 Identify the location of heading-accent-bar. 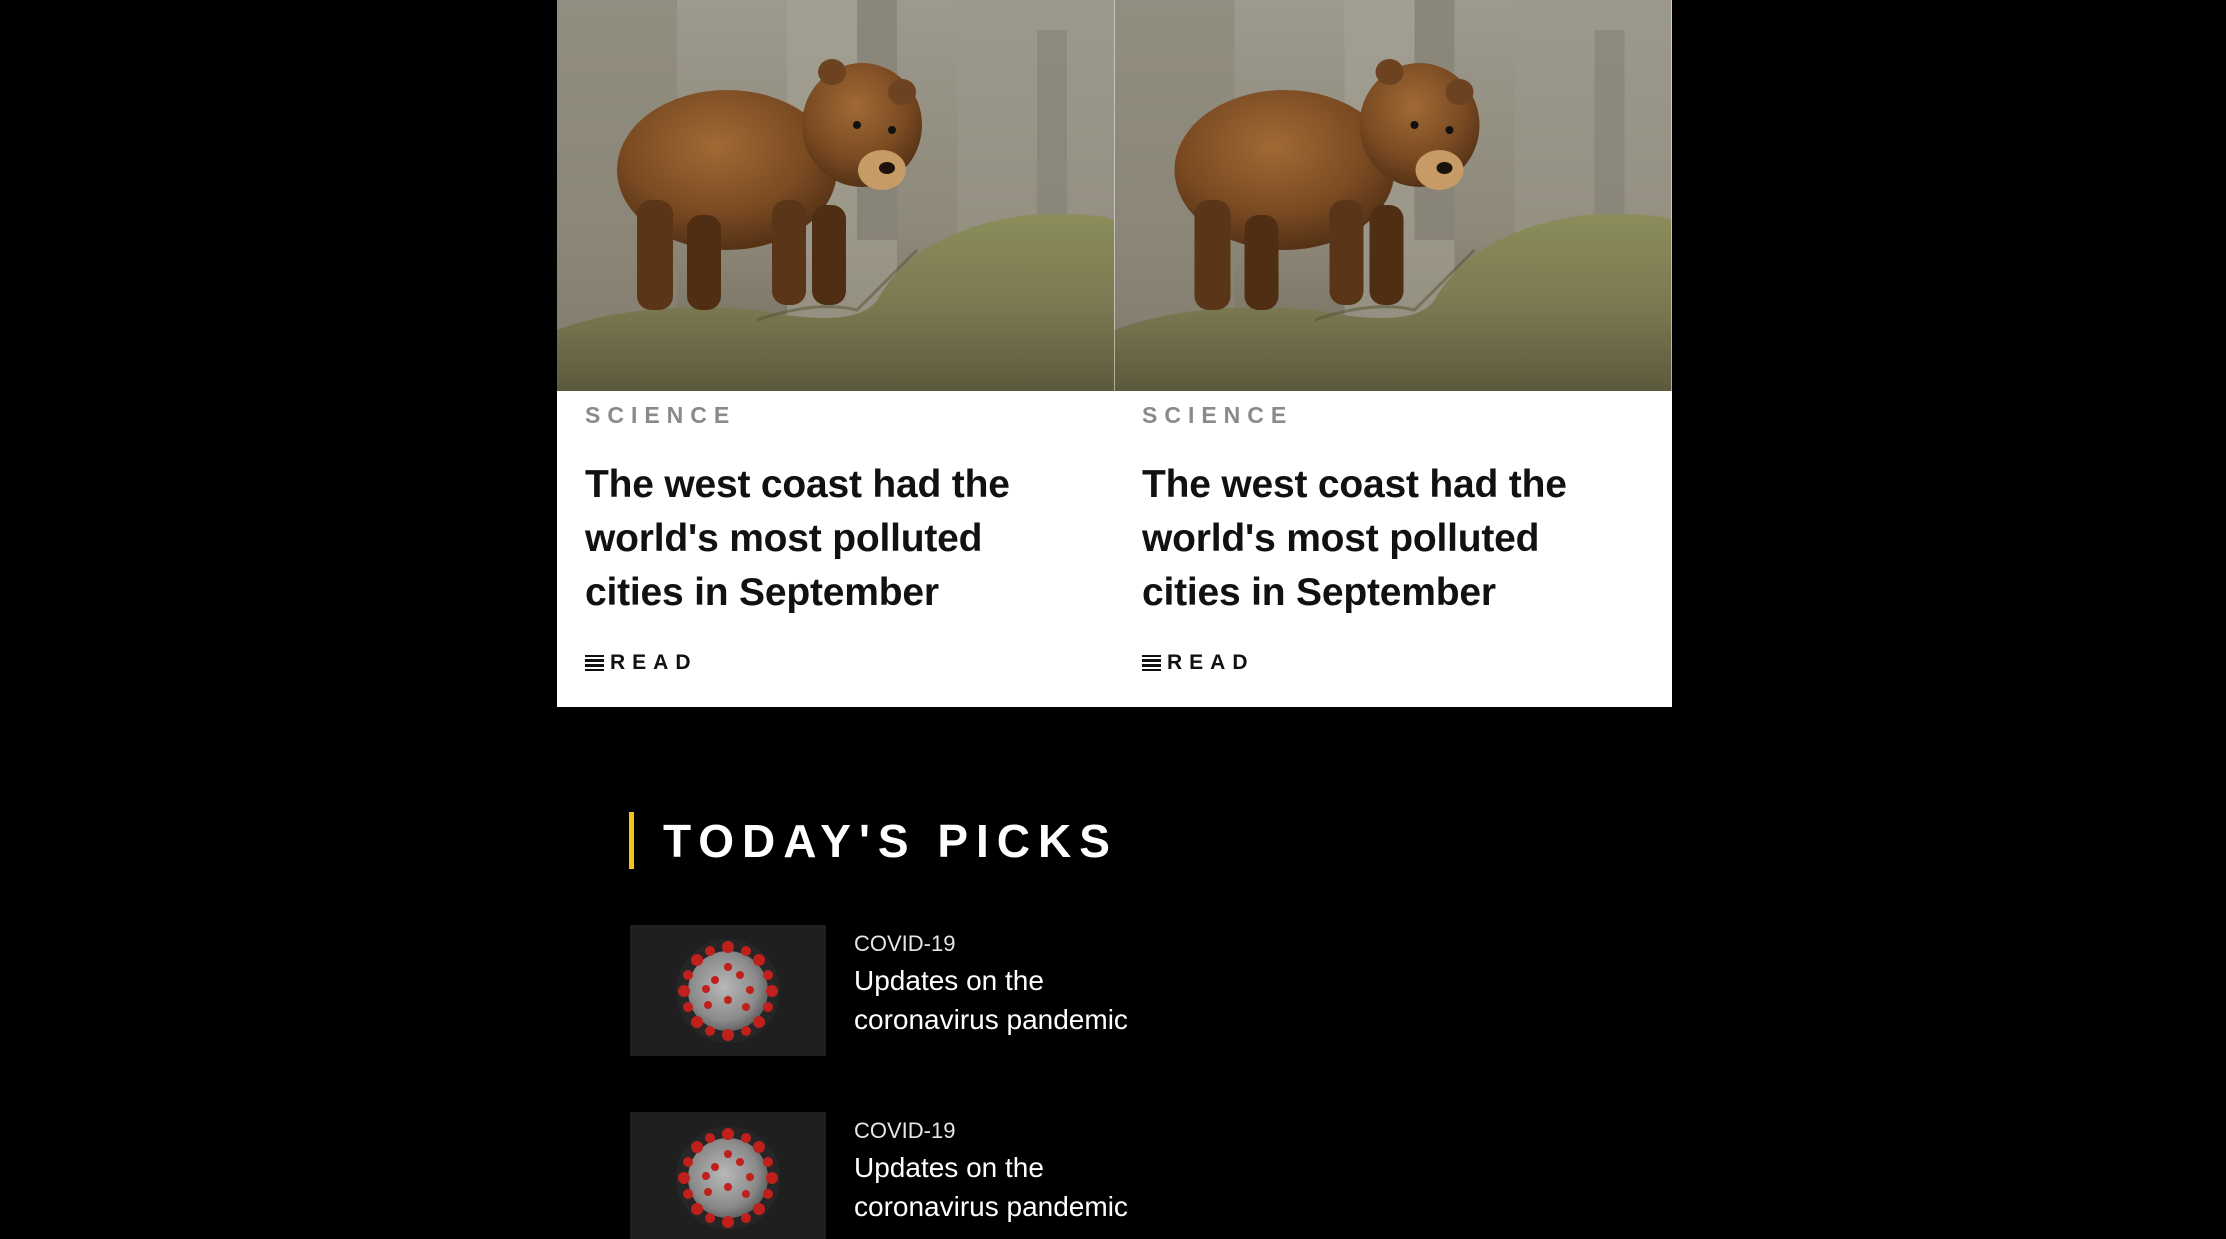
(631, 840).